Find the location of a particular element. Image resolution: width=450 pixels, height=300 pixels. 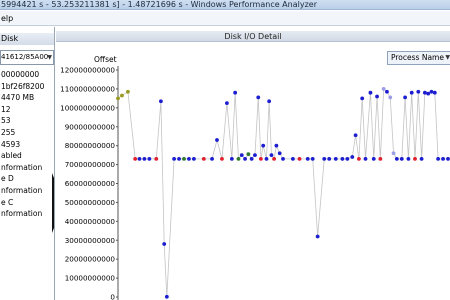

menu-item-help: elp is located at coordinates (6, 18).